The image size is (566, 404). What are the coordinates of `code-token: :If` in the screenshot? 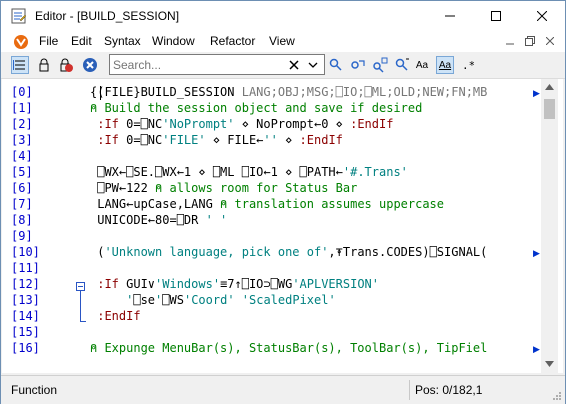 It's located at (108, 284).